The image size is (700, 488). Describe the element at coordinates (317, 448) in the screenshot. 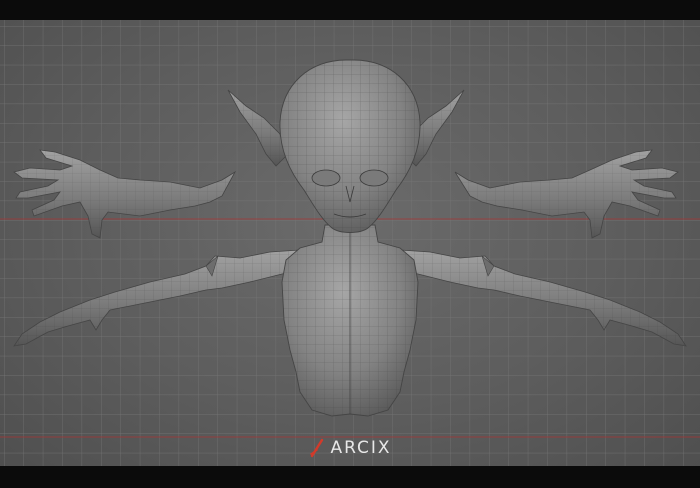

I see `slash-logo-icon` at that location.